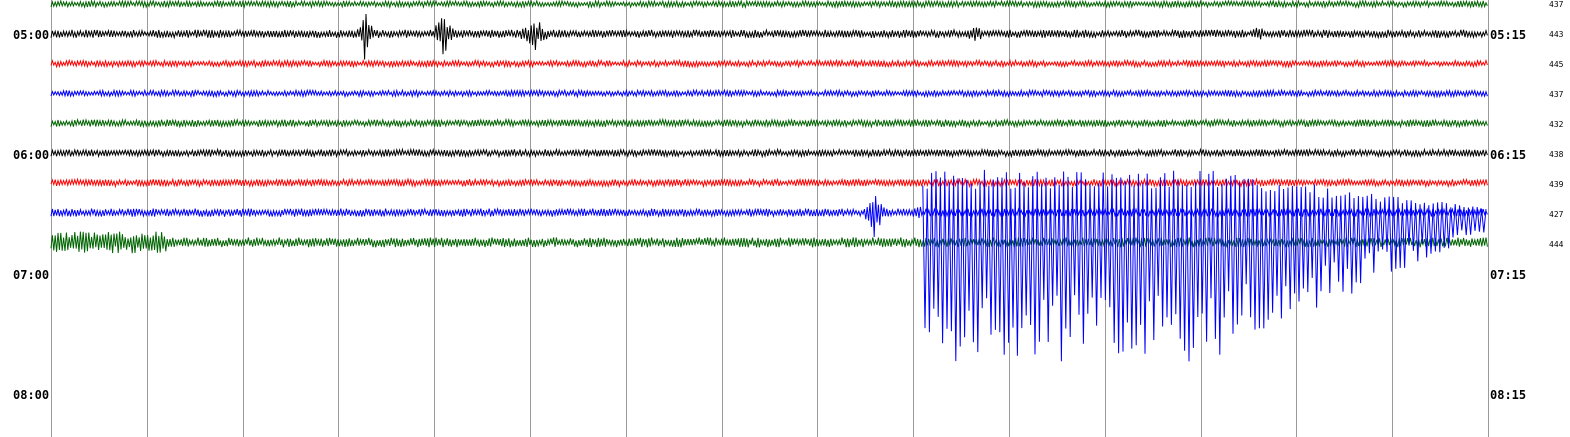  Describe the element at coordinates (31, 275) in the screenshot. I see `left-time-label-2: 07:00` at that location.